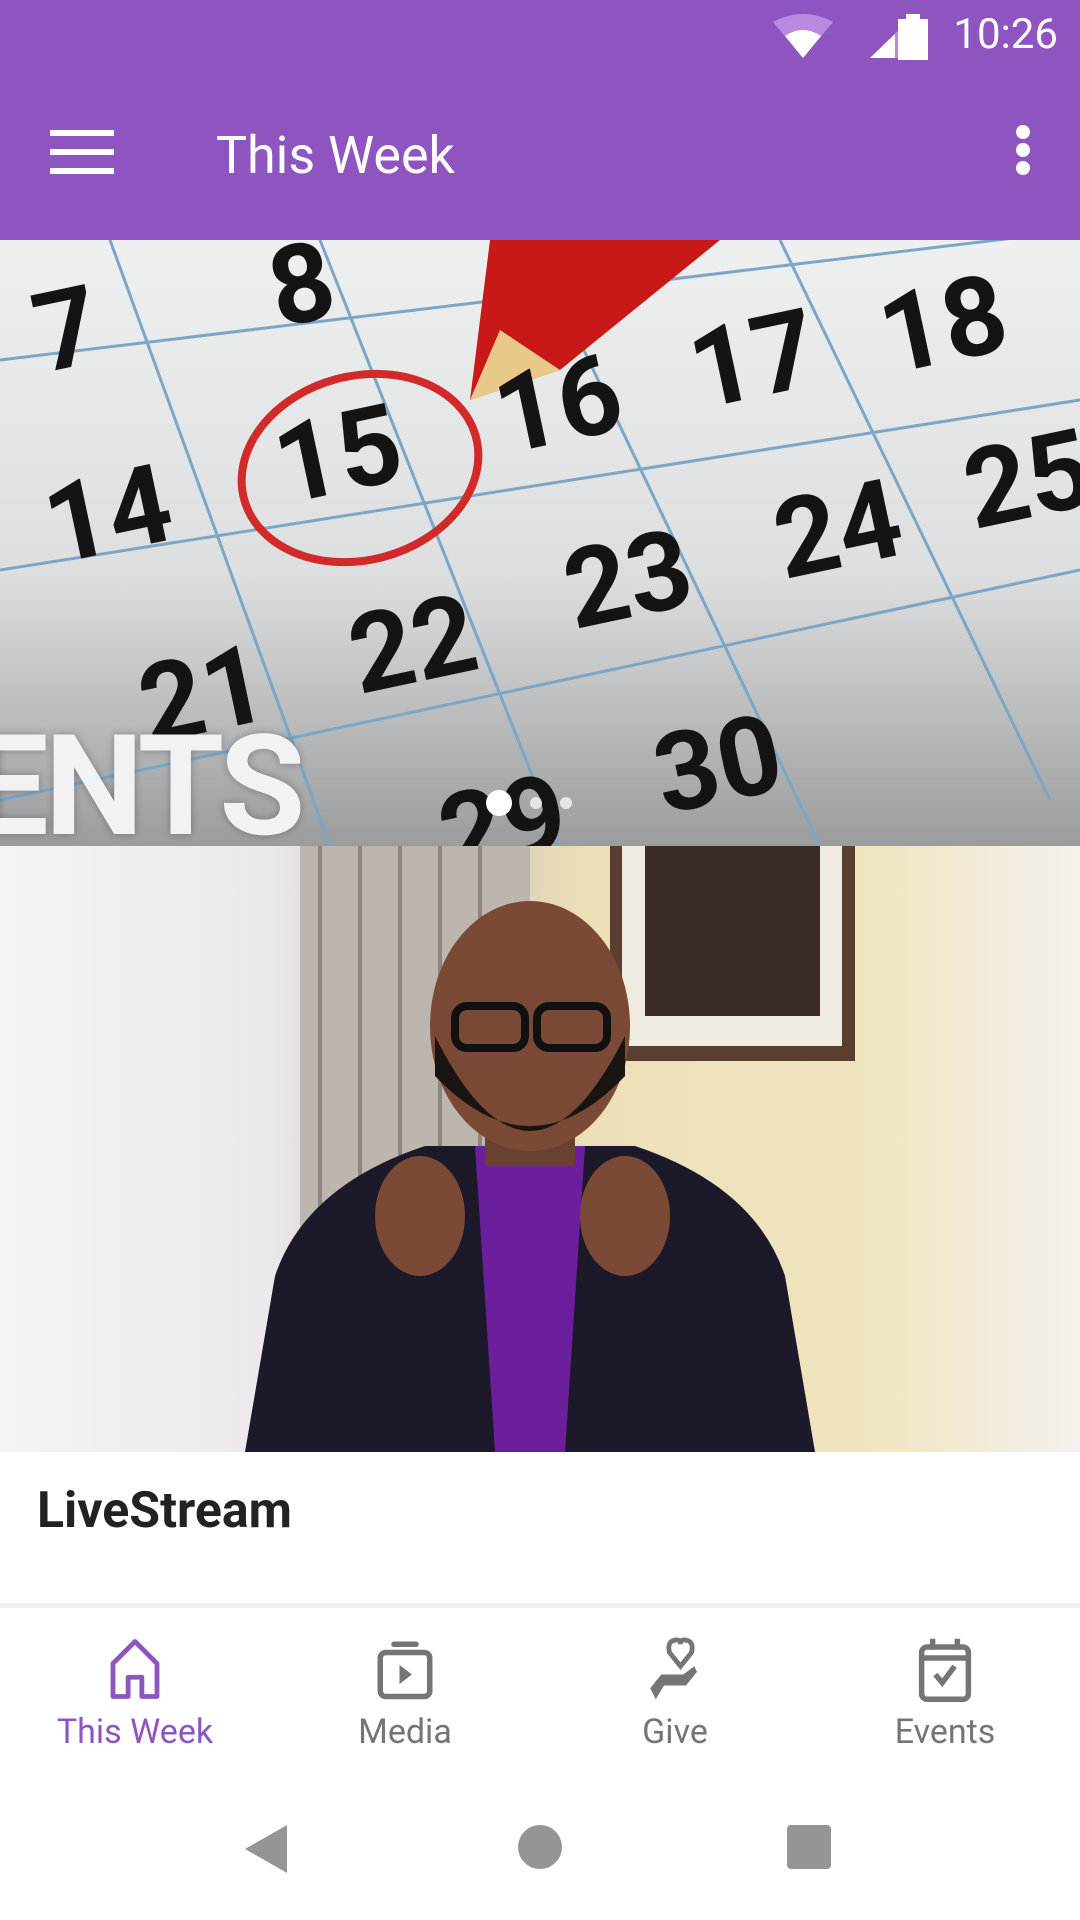 The width and height of the screenshot is (1080, 1920). I want to click on livestream-title: LiveStream, so click(164, 1511).